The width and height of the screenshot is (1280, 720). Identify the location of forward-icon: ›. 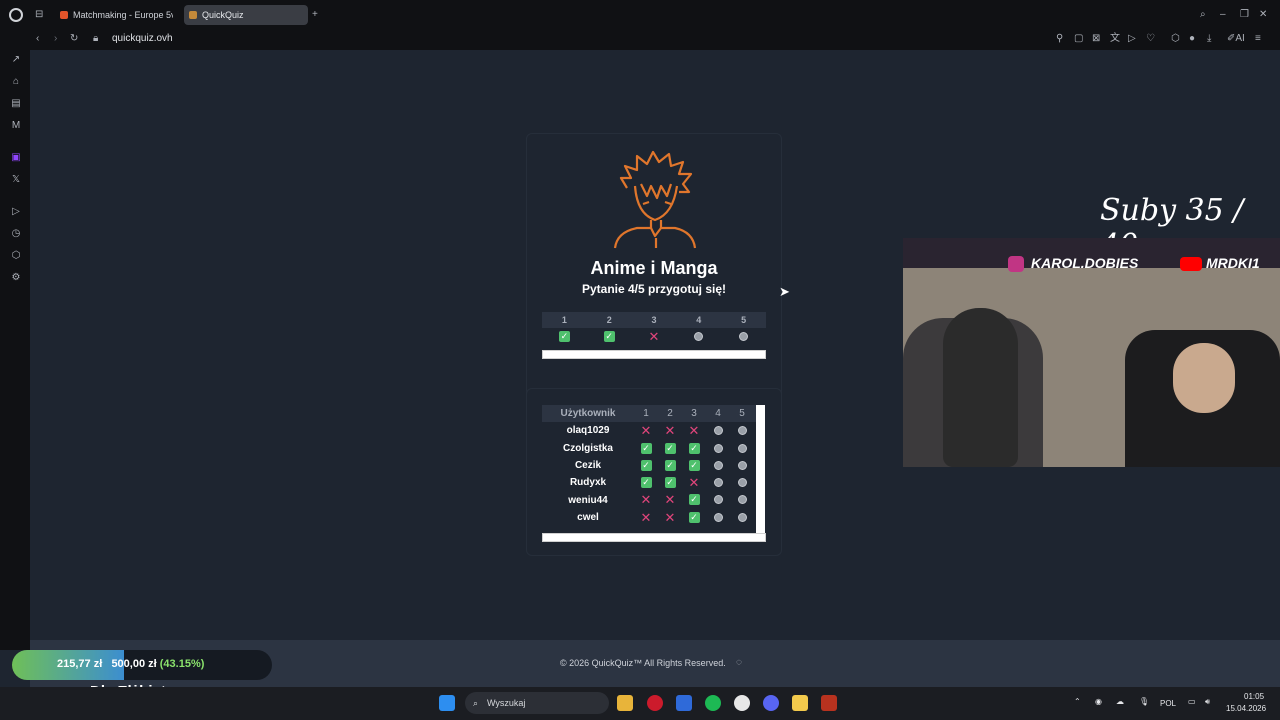
(55, 39).